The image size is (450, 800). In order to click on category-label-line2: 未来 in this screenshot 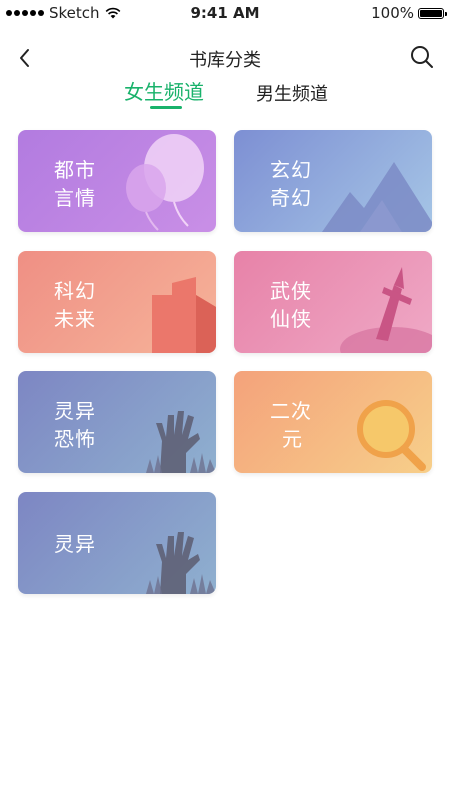, I will do `click(75, 319)`.